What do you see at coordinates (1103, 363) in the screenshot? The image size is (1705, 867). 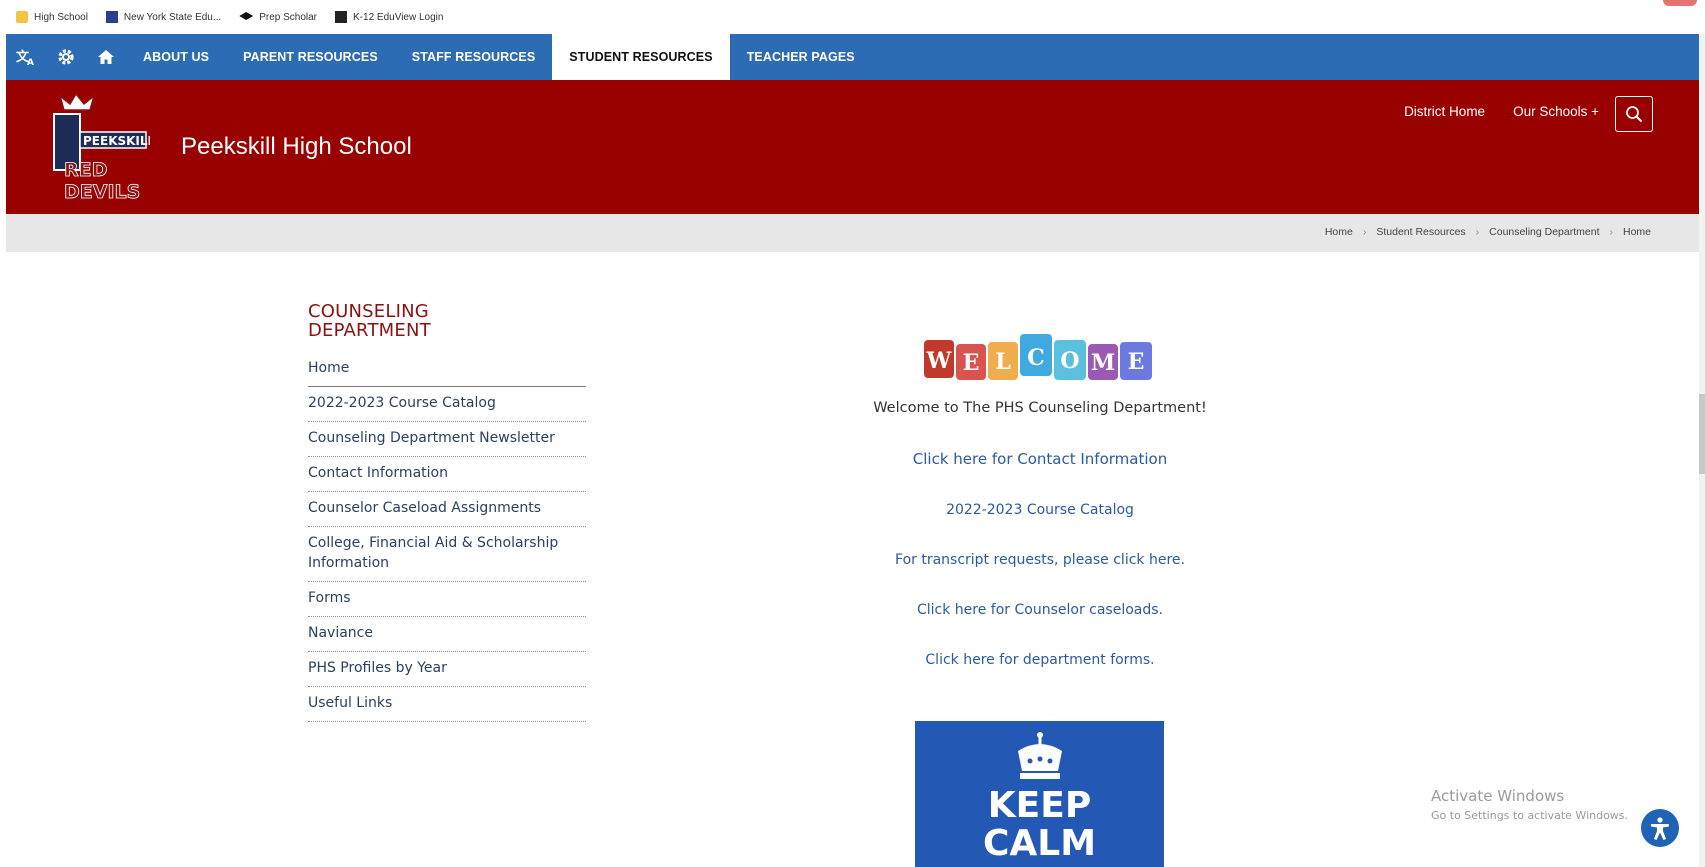 I see `welcome-letter: M` at bounding box center [1103, 363].